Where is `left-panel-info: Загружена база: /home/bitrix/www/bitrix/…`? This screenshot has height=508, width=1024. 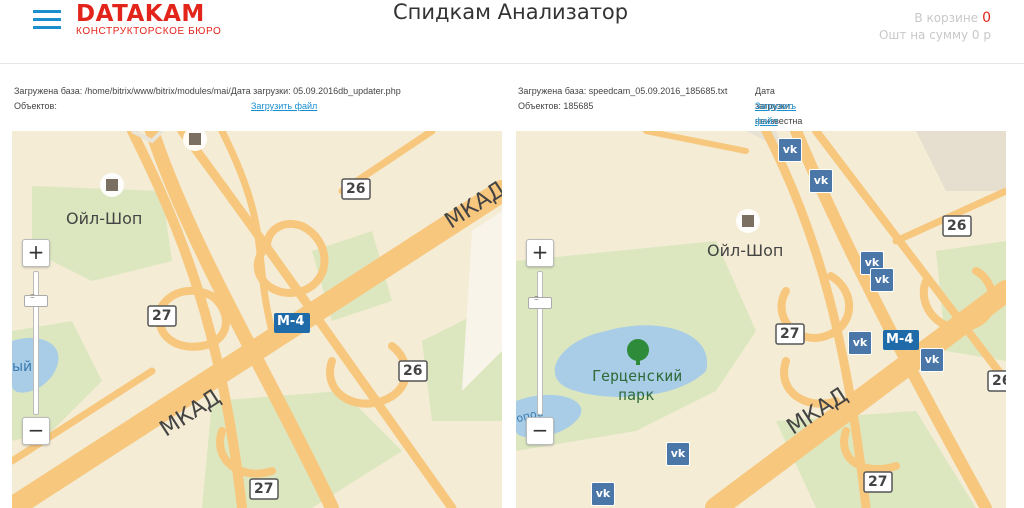
left-panel-info: Загружена база: /home/bitrix/www/bitrix/… is located at coordinates (207, 99).